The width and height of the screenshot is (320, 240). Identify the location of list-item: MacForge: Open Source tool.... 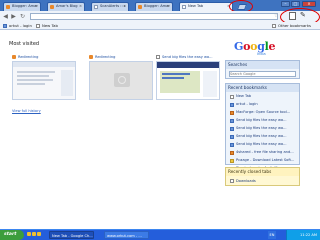
(264, 113).